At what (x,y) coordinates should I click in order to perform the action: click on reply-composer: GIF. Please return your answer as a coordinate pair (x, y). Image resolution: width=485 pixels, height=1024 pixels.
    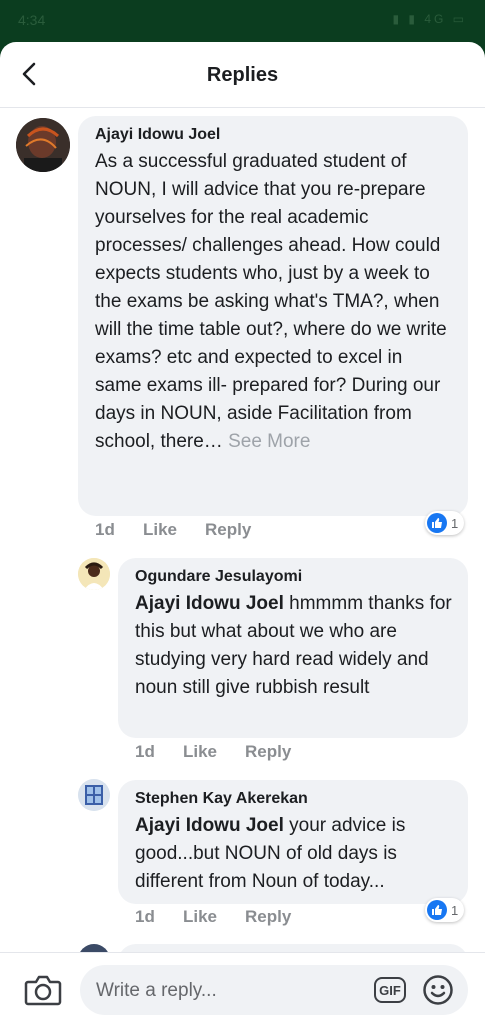
    Looking at the image, I should click on (242, 988).